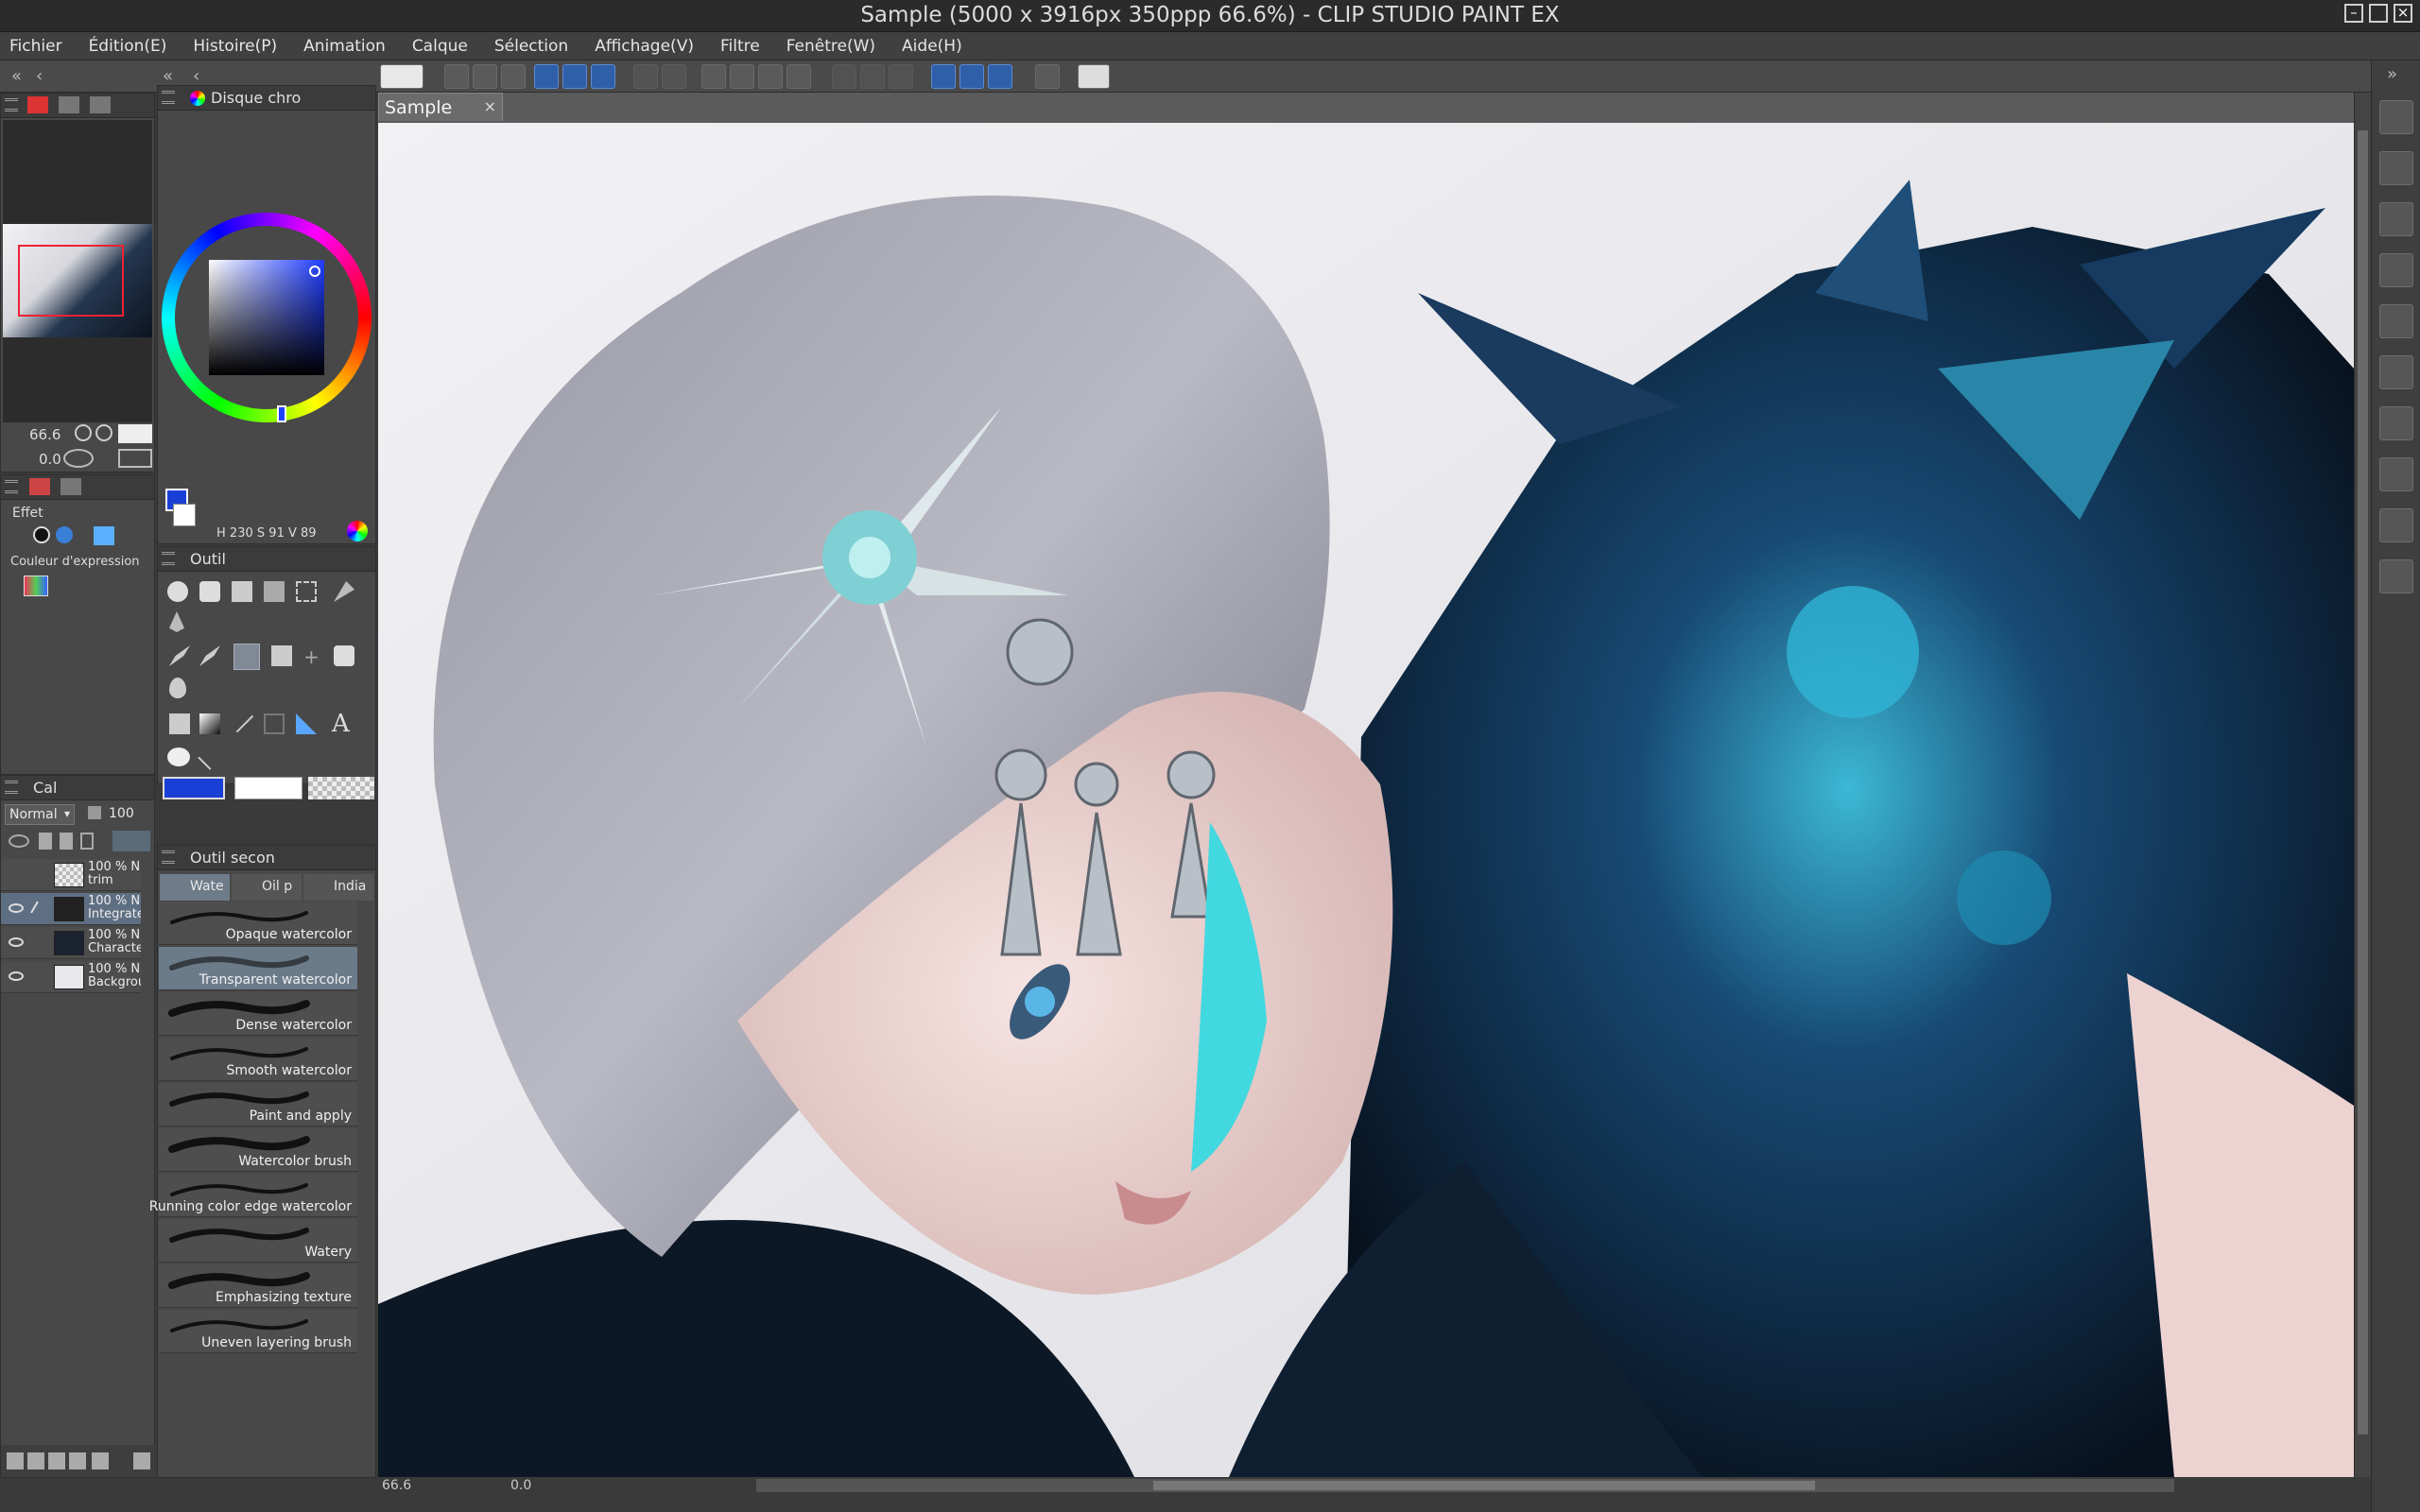  What do you see at coordinates (83, 432) in the screenshot?
I see `zoom-in-icon` at bounding box center [83, 432].